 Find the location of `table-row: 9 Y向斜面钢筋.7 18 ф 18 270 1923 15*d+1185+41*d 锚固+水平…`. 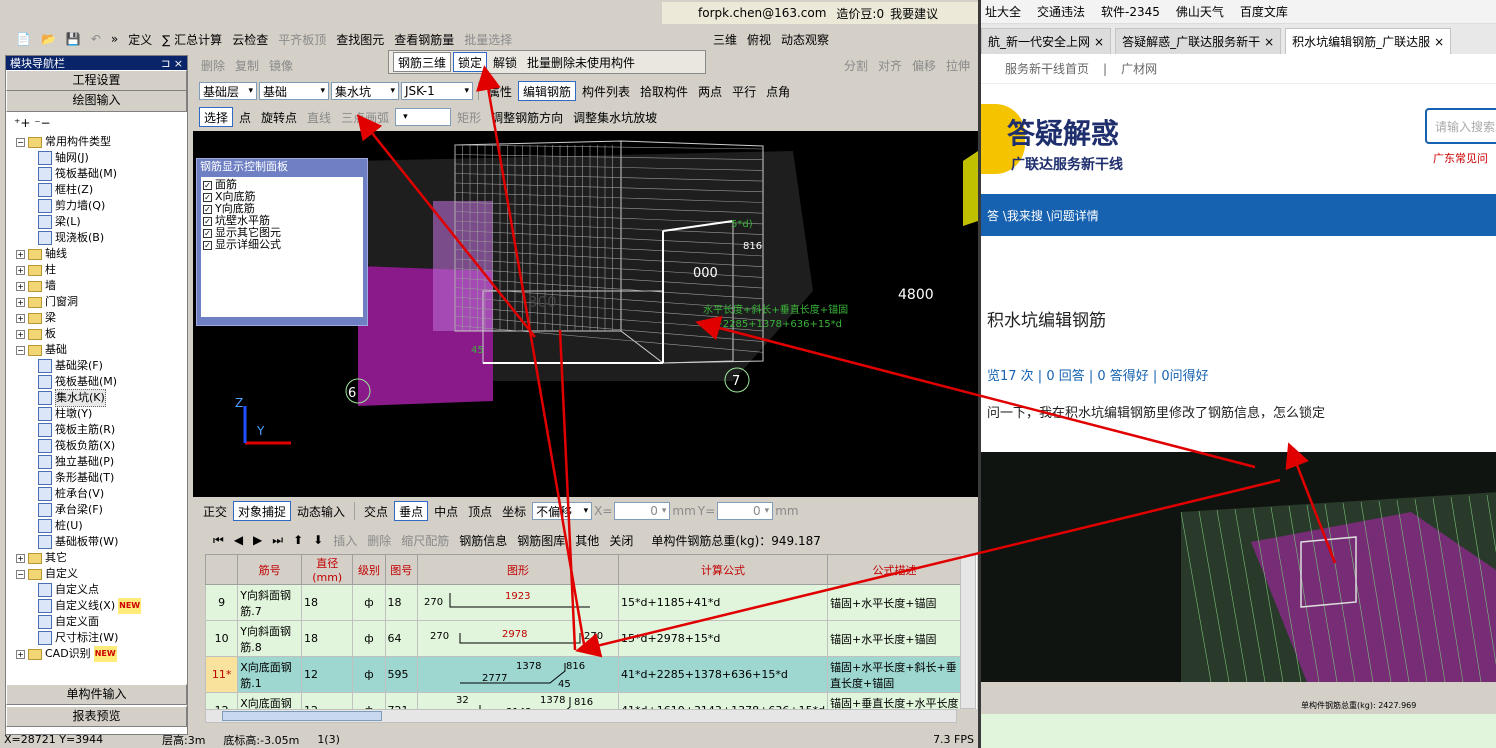

table-row: 9 Y向斜面钢筋.7 18 ф 18 270 1923 15*d+1185+41*d 锚固+水平… is located at coordinates (583, 602).